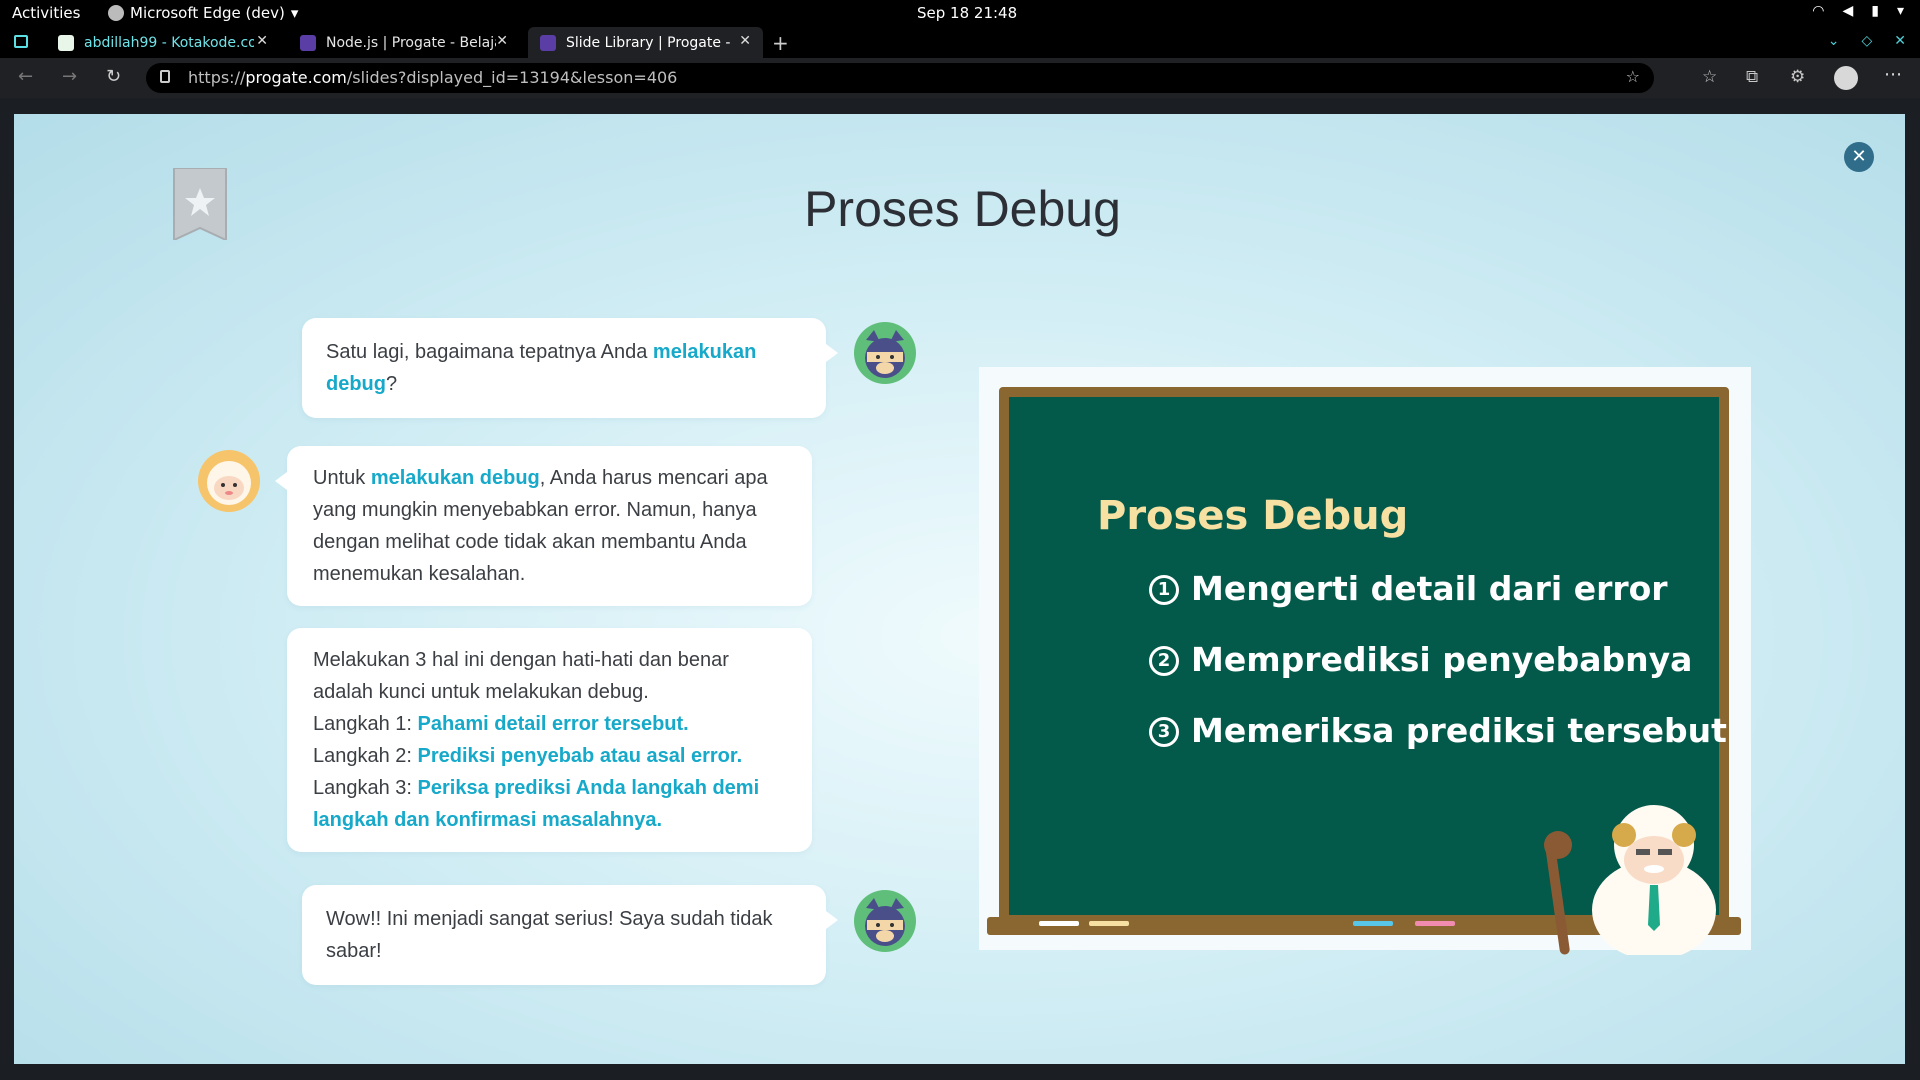 This screenshot has height=1080, width=1920. Describe the element at coordinates (116, 13) in the screenshot. I see `edge-icon` at that location.